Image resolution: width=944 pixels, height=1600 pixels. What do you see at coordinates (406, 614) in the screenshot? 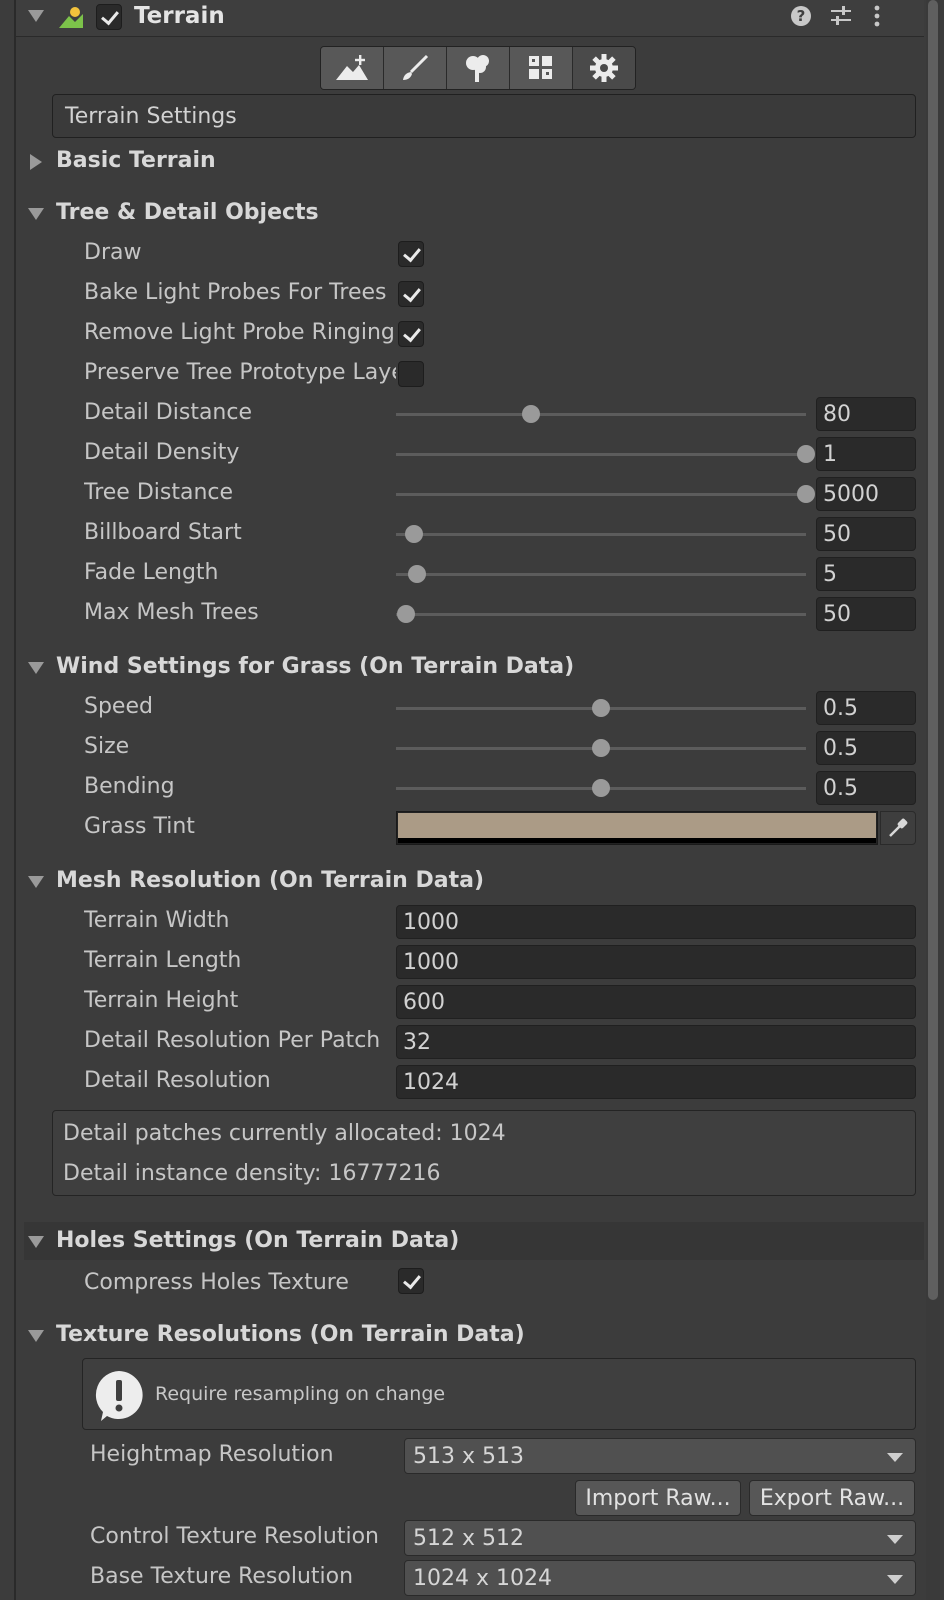
I see `max-mesh-trees-slider-thumb` at bounding box center [406, 614].